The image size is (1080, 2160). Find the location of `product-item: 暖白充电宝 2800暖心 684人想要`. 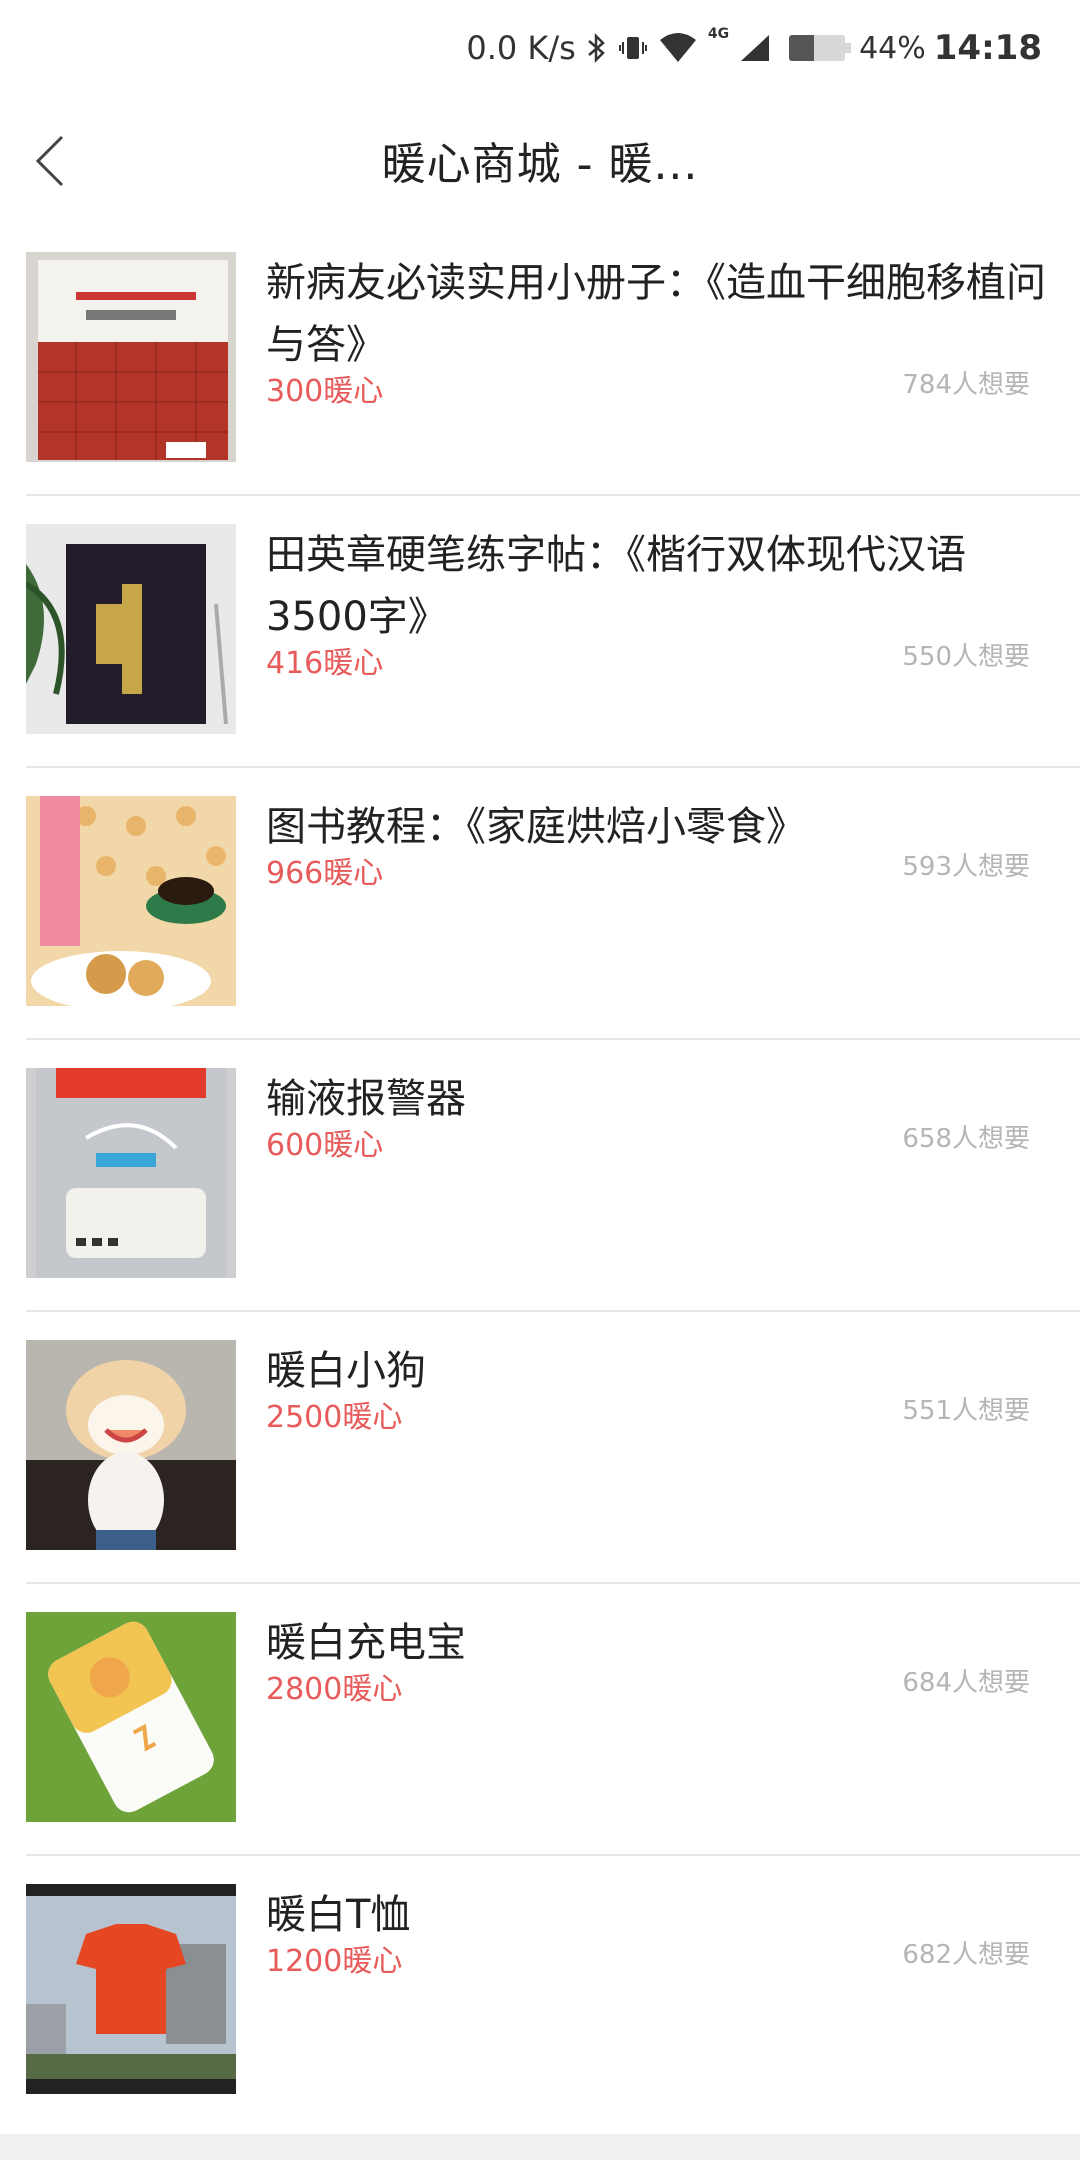

product-item: 暖白充电宝 2800暖心 684人想要 is located at coordinates (553, 1720).